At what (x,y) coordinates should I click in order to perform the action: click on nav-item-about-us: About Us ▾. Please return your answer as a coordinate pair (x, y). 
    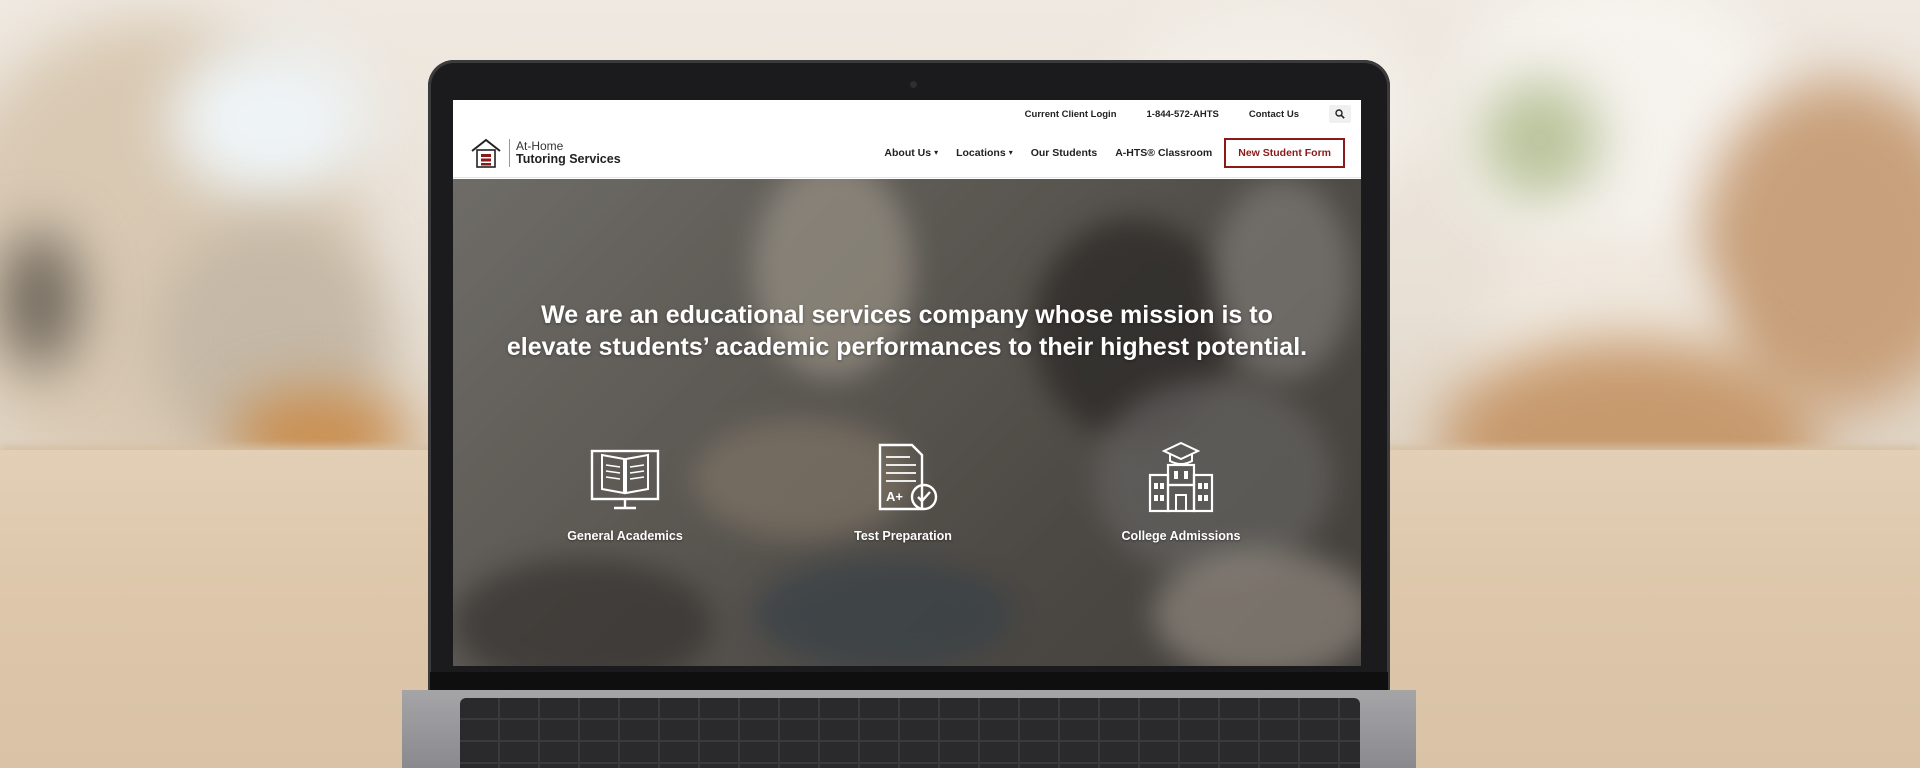
    Looking at the image, I should click on (911, 153).